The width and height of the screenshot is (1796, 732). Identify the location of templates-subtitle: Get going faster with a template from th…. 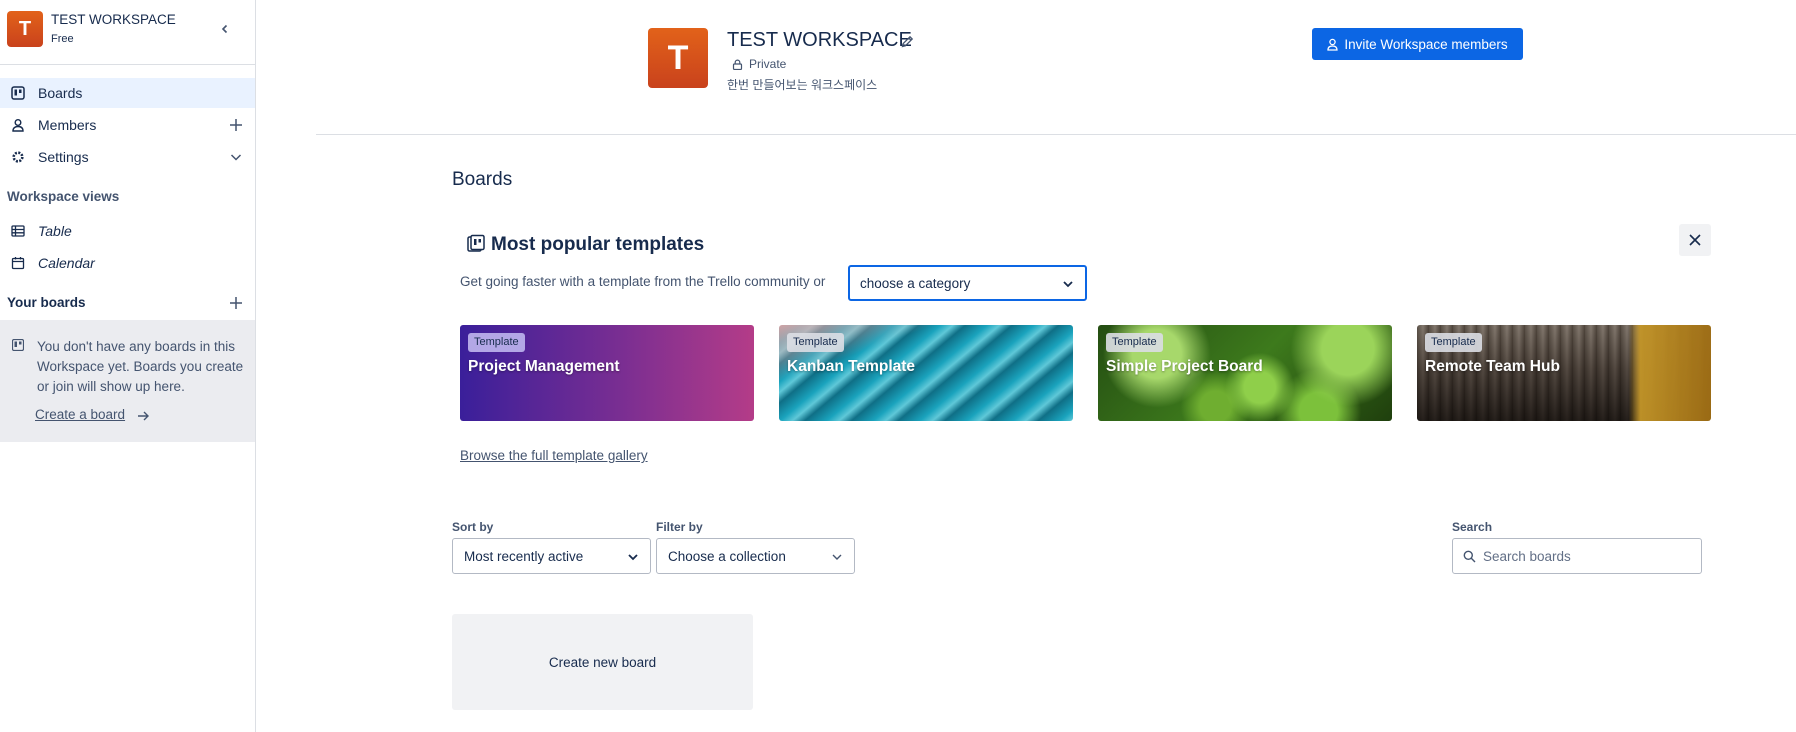
(643, 281).